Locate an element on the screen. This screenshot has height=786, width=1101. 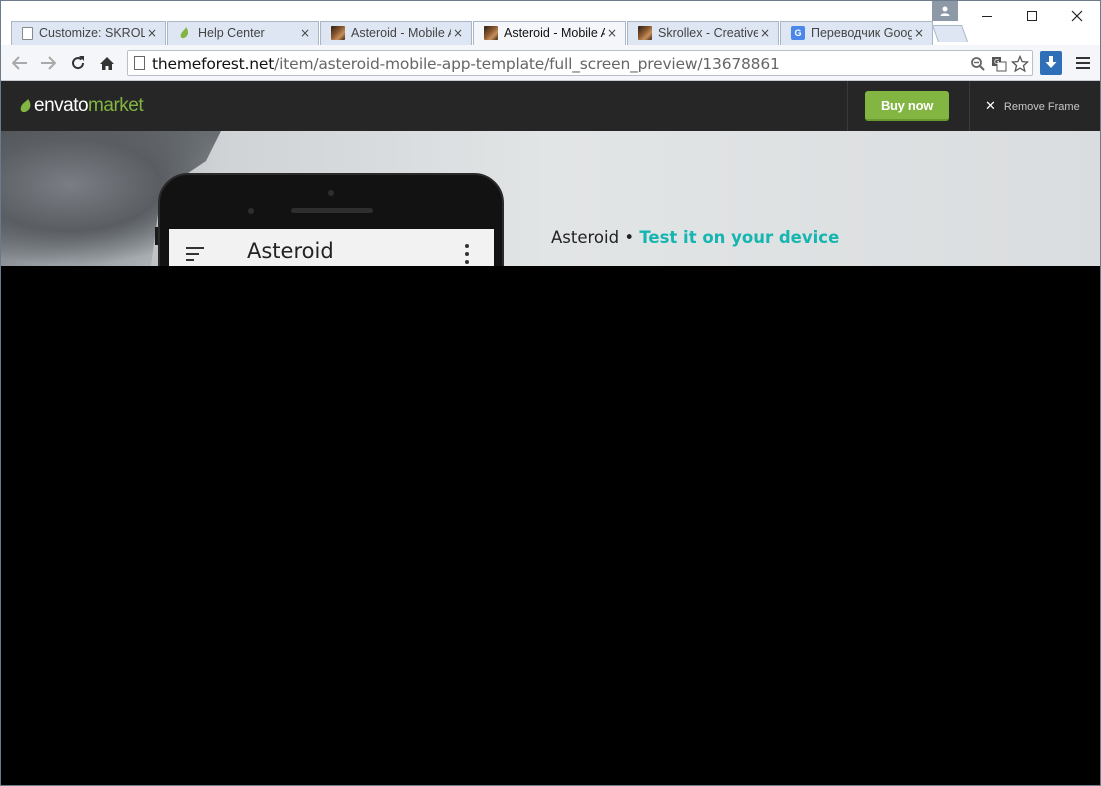
logo-text-envato: envato is located at coordinates (61, 105).